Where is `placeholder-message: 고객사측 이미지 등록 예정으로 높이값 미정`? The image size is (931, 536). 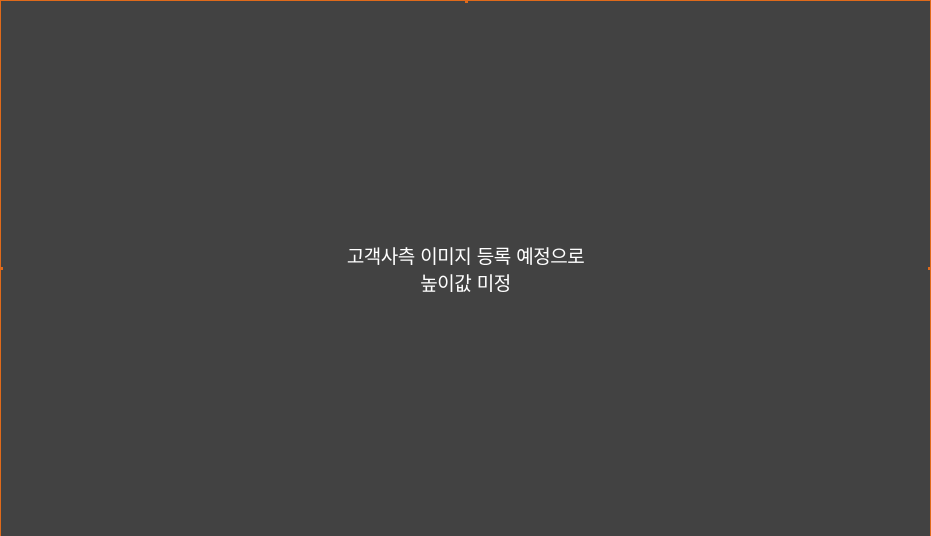
placeholder-message: 고객사측 이미지 등록 예정으로 높이값 미정 is located at coordinates (465, 271).